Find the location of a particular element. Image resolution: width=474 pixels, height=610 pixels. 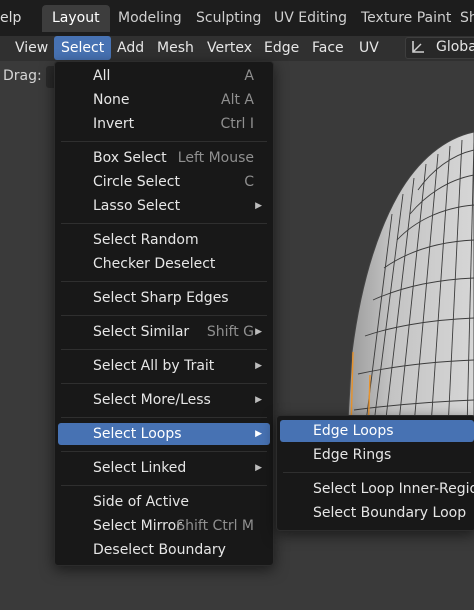

transform-orientation-label: Global is located at coordinates (455, 47).